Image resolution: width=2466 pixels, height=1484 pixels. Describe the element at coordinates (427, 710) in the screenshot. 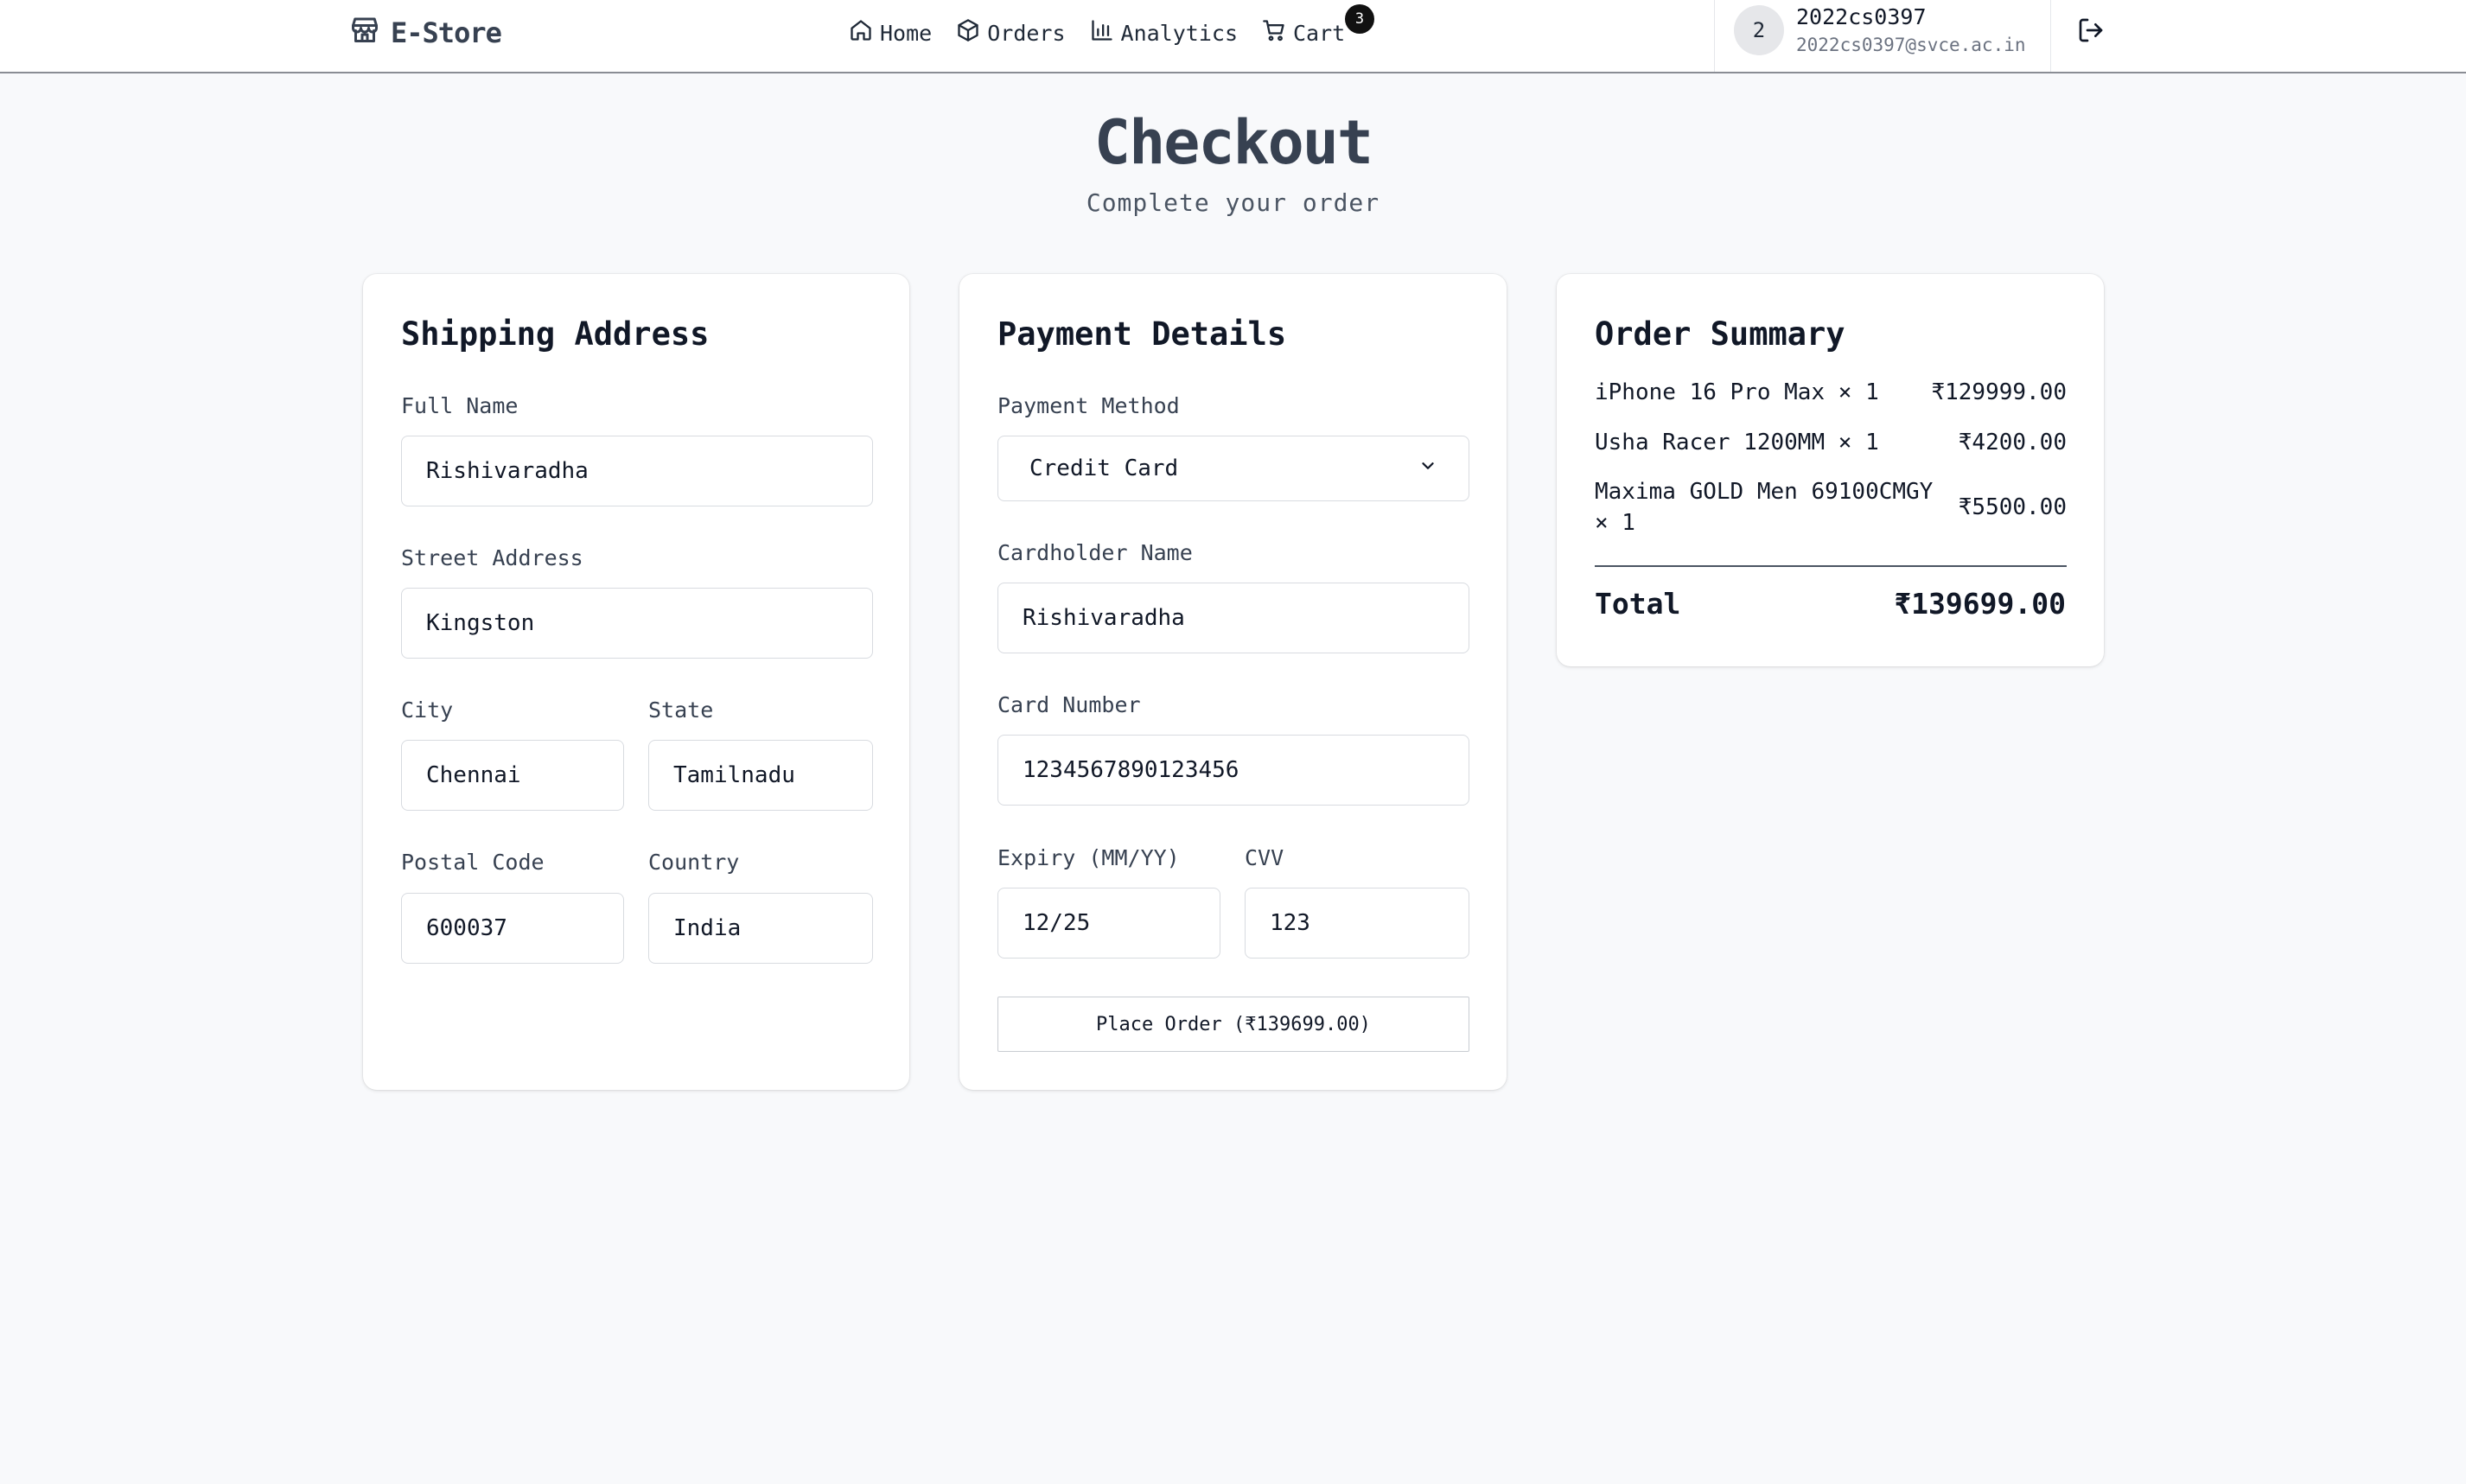

I see `city-label: City` at that location.